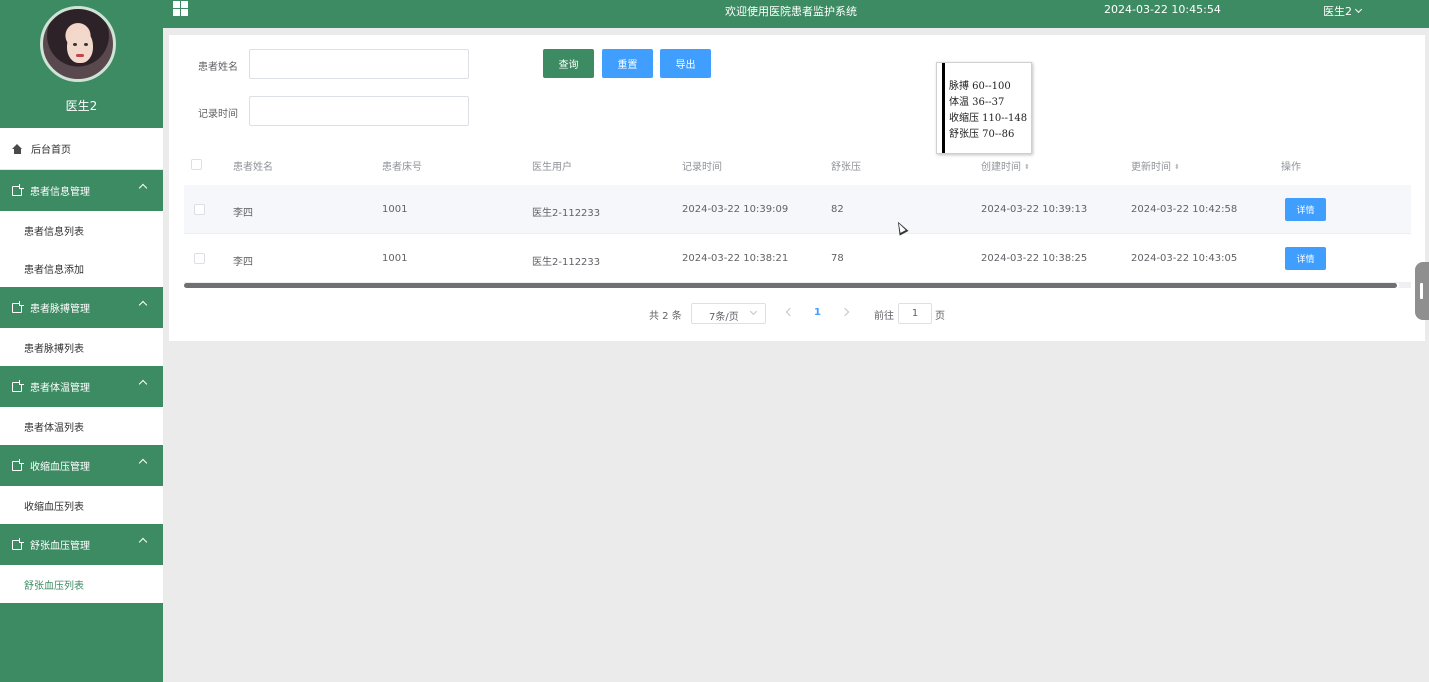  I want to click on column-header-label: 更新时间, so click(1151, 167).